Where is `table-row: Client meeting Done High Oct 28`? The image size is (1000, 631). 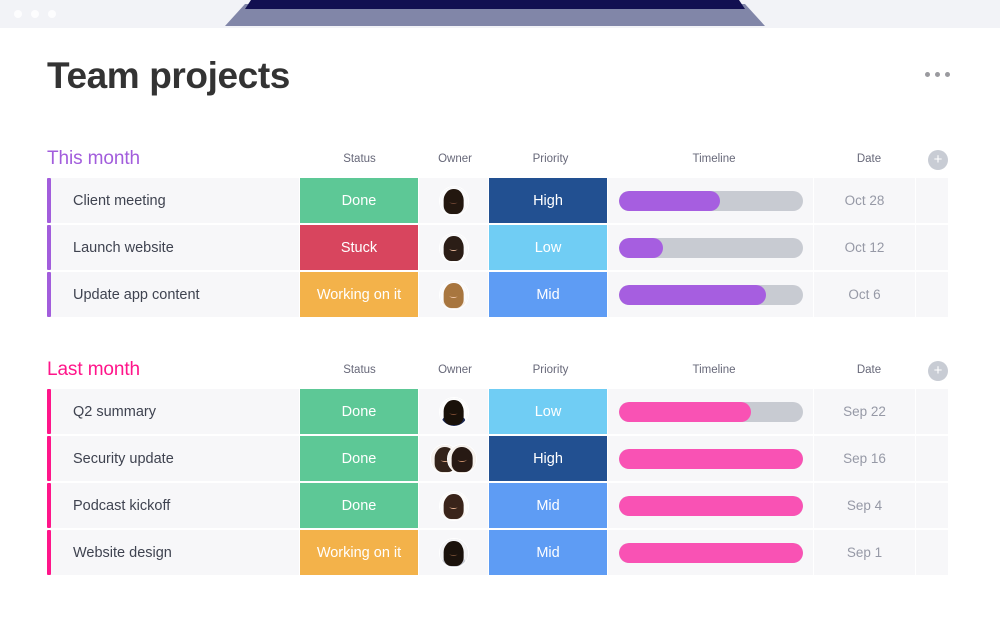
table-row: Client meeting Done High Oct 28 is located at coordinates (500, 201).